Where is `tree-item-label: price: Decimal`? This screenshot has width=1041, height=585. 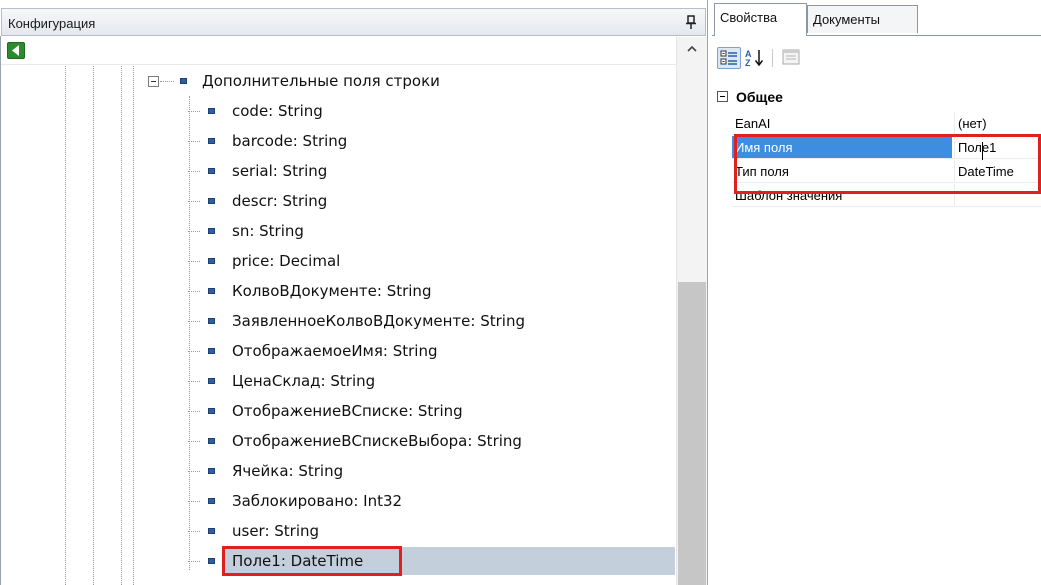
tree-item-label: price: Decimal is located at coordinates (286, 261).